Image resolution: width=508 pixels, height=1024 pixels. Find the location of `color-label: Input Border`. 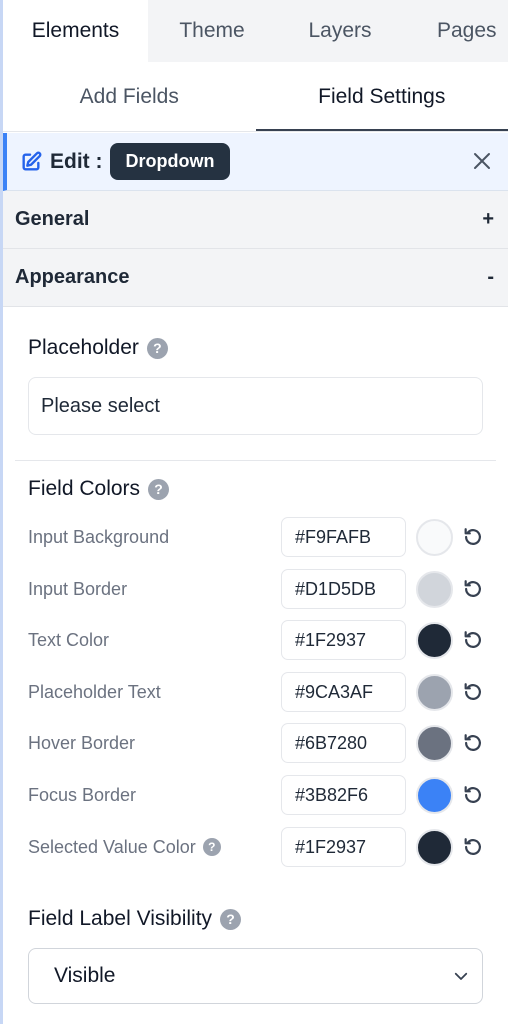

color-label: Input Border is located at coordinates (154, 589).